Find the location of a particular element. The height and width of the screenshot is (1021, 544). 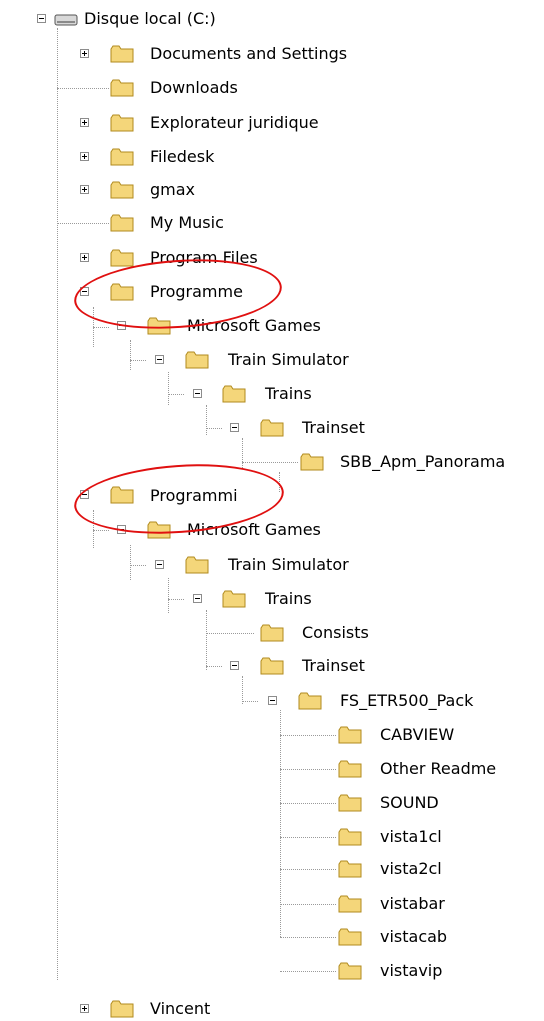

tree-node-label: Disque local (C:) is located at coordinates (150, 19).